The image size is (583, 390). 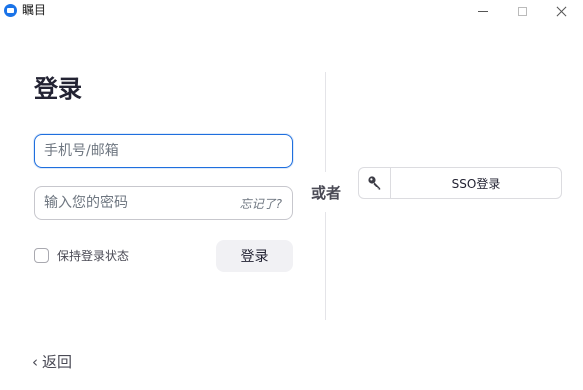 I want to click on sso-icon-box, so click(x=375, y=183).